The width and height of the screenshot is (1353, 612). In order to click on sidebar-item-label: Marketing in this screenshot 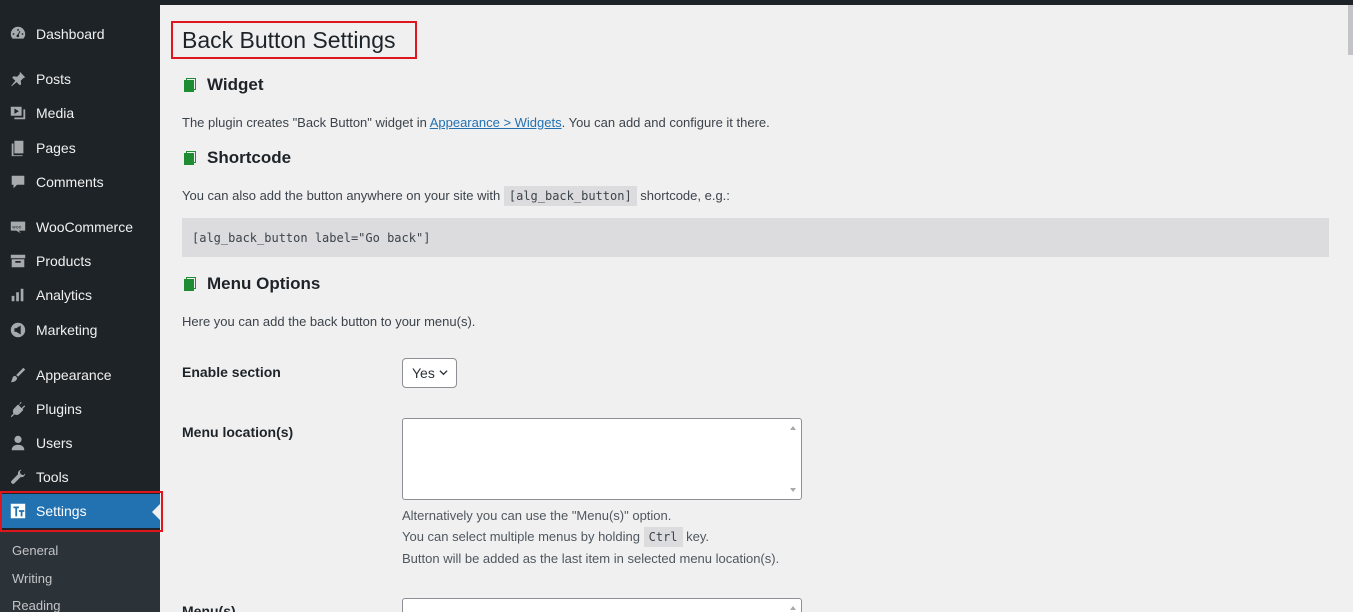, I will do `click(67, 330)`.